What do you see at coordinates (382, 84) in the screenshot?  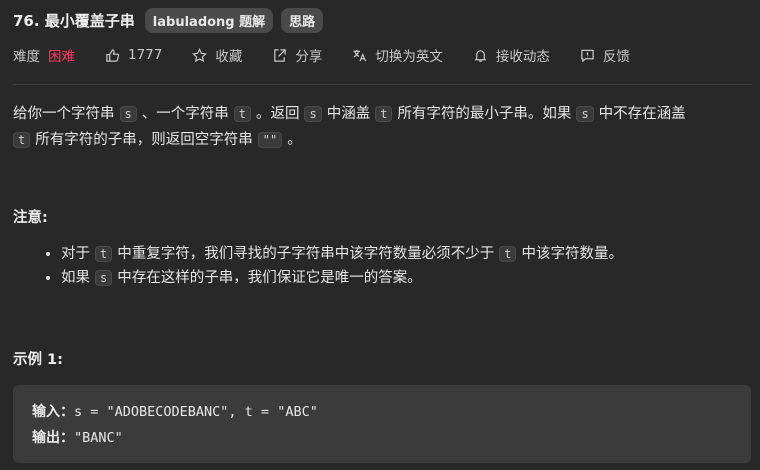 I see `divider` at bounding box center [382, 84].